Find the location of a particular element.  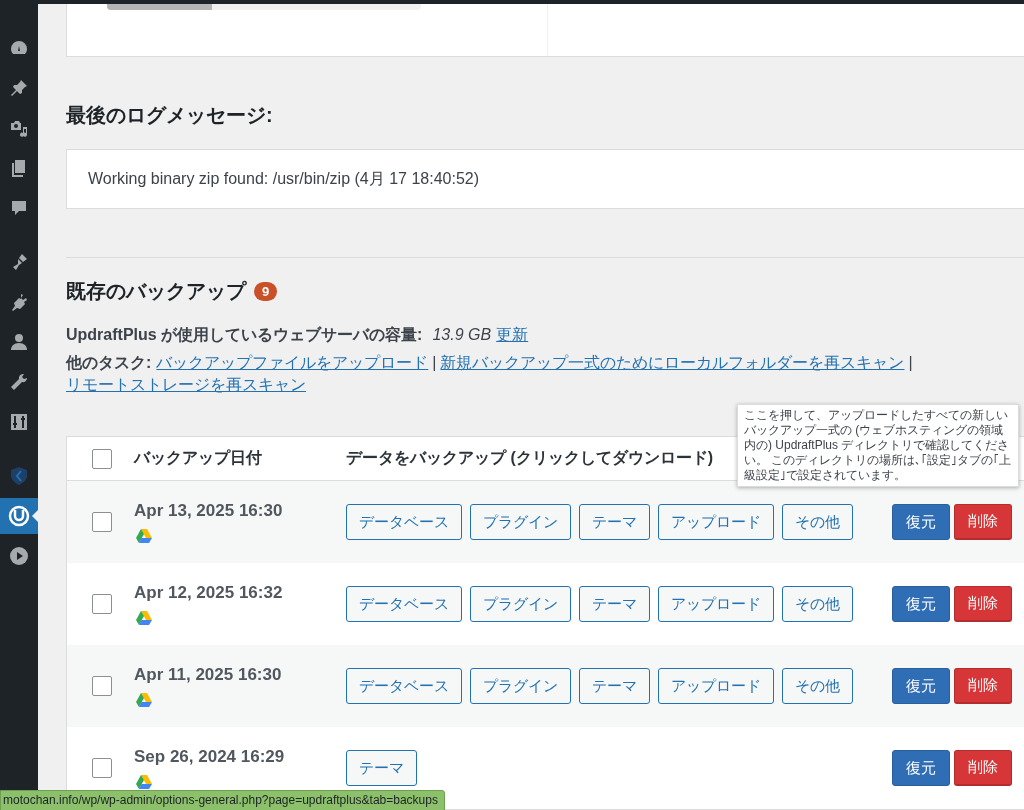

log-message: Working binary zip found: /usr/bin/zip (4月 17 18:40:52) is located at coordinates (545, 179).